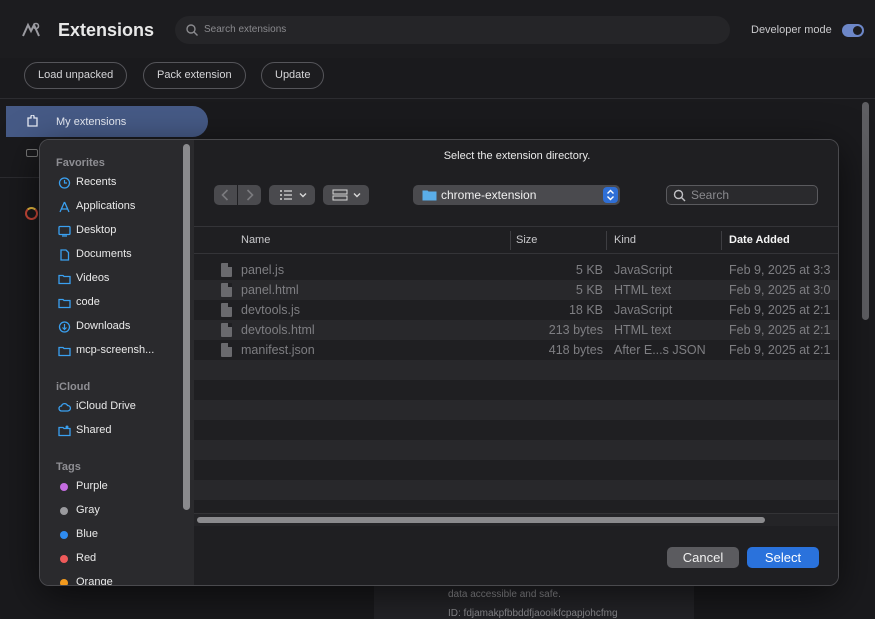  I want to click on file-kind: After E...s JSON, so click(660, 350).